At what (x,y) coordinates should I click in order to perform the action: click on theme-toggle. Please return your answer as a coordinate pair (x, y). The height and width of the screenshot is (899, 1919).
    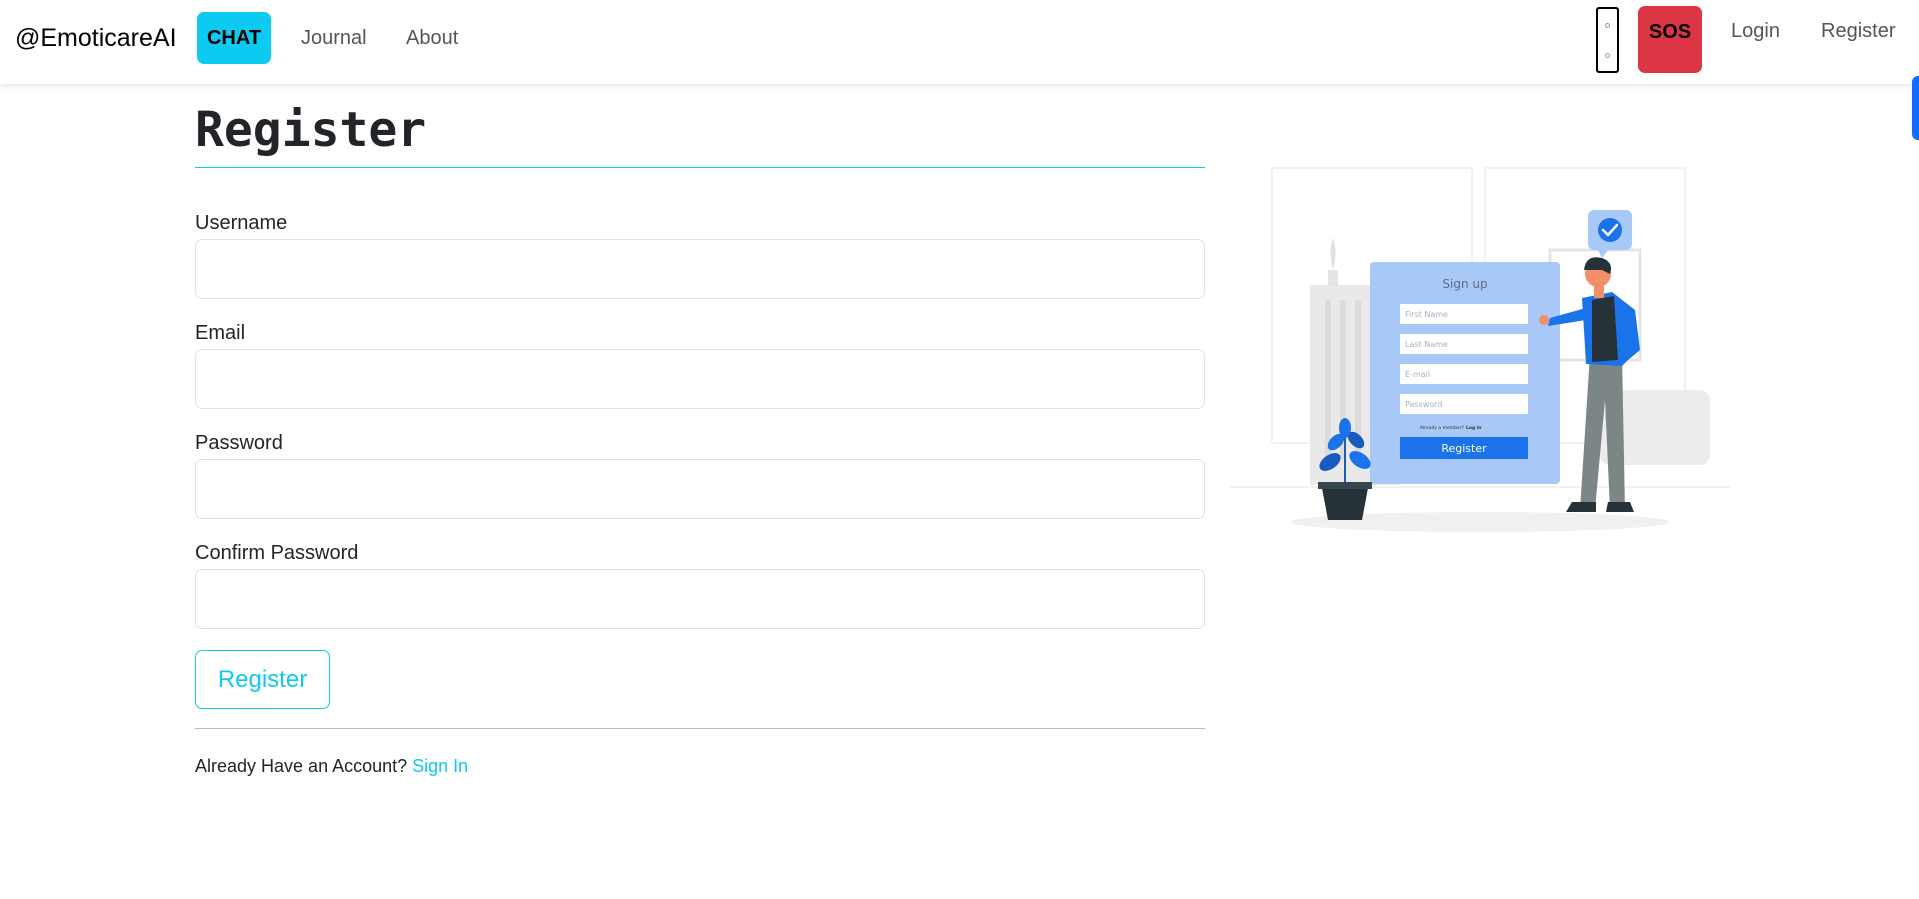
    Looking at the image, I should click on (1607, 40).